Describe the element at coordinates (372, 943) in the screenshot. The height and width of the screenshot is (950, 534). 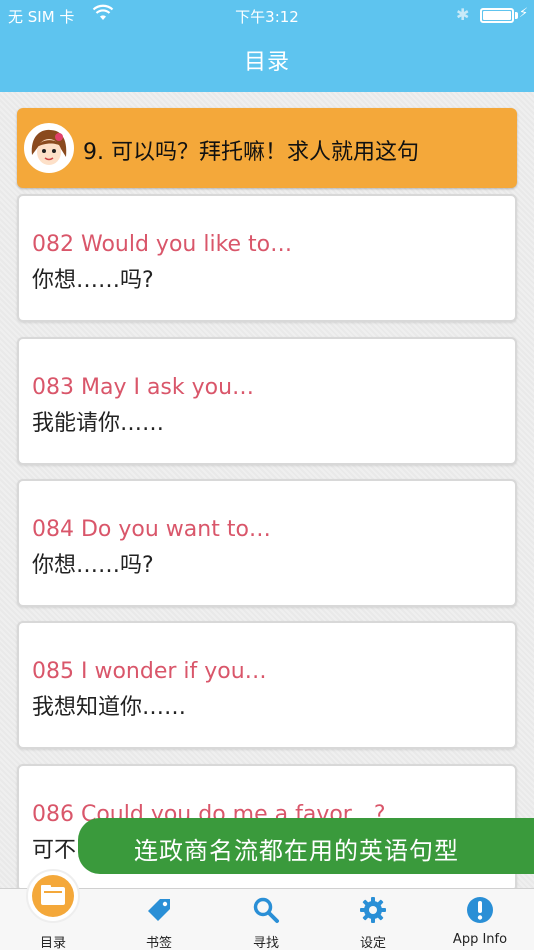
I see `tab-label: 设定` at that location.